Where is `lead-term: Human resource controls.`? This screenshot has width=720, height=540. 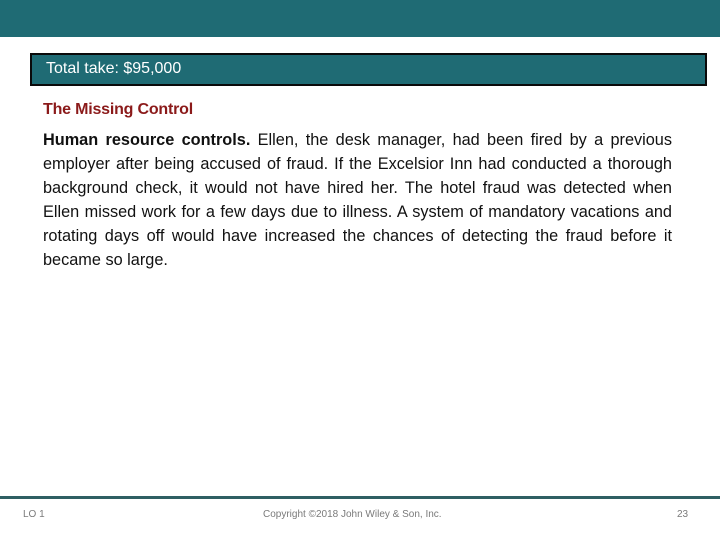
lead-term: Human resource controls. is located at coordinates (147, 140).